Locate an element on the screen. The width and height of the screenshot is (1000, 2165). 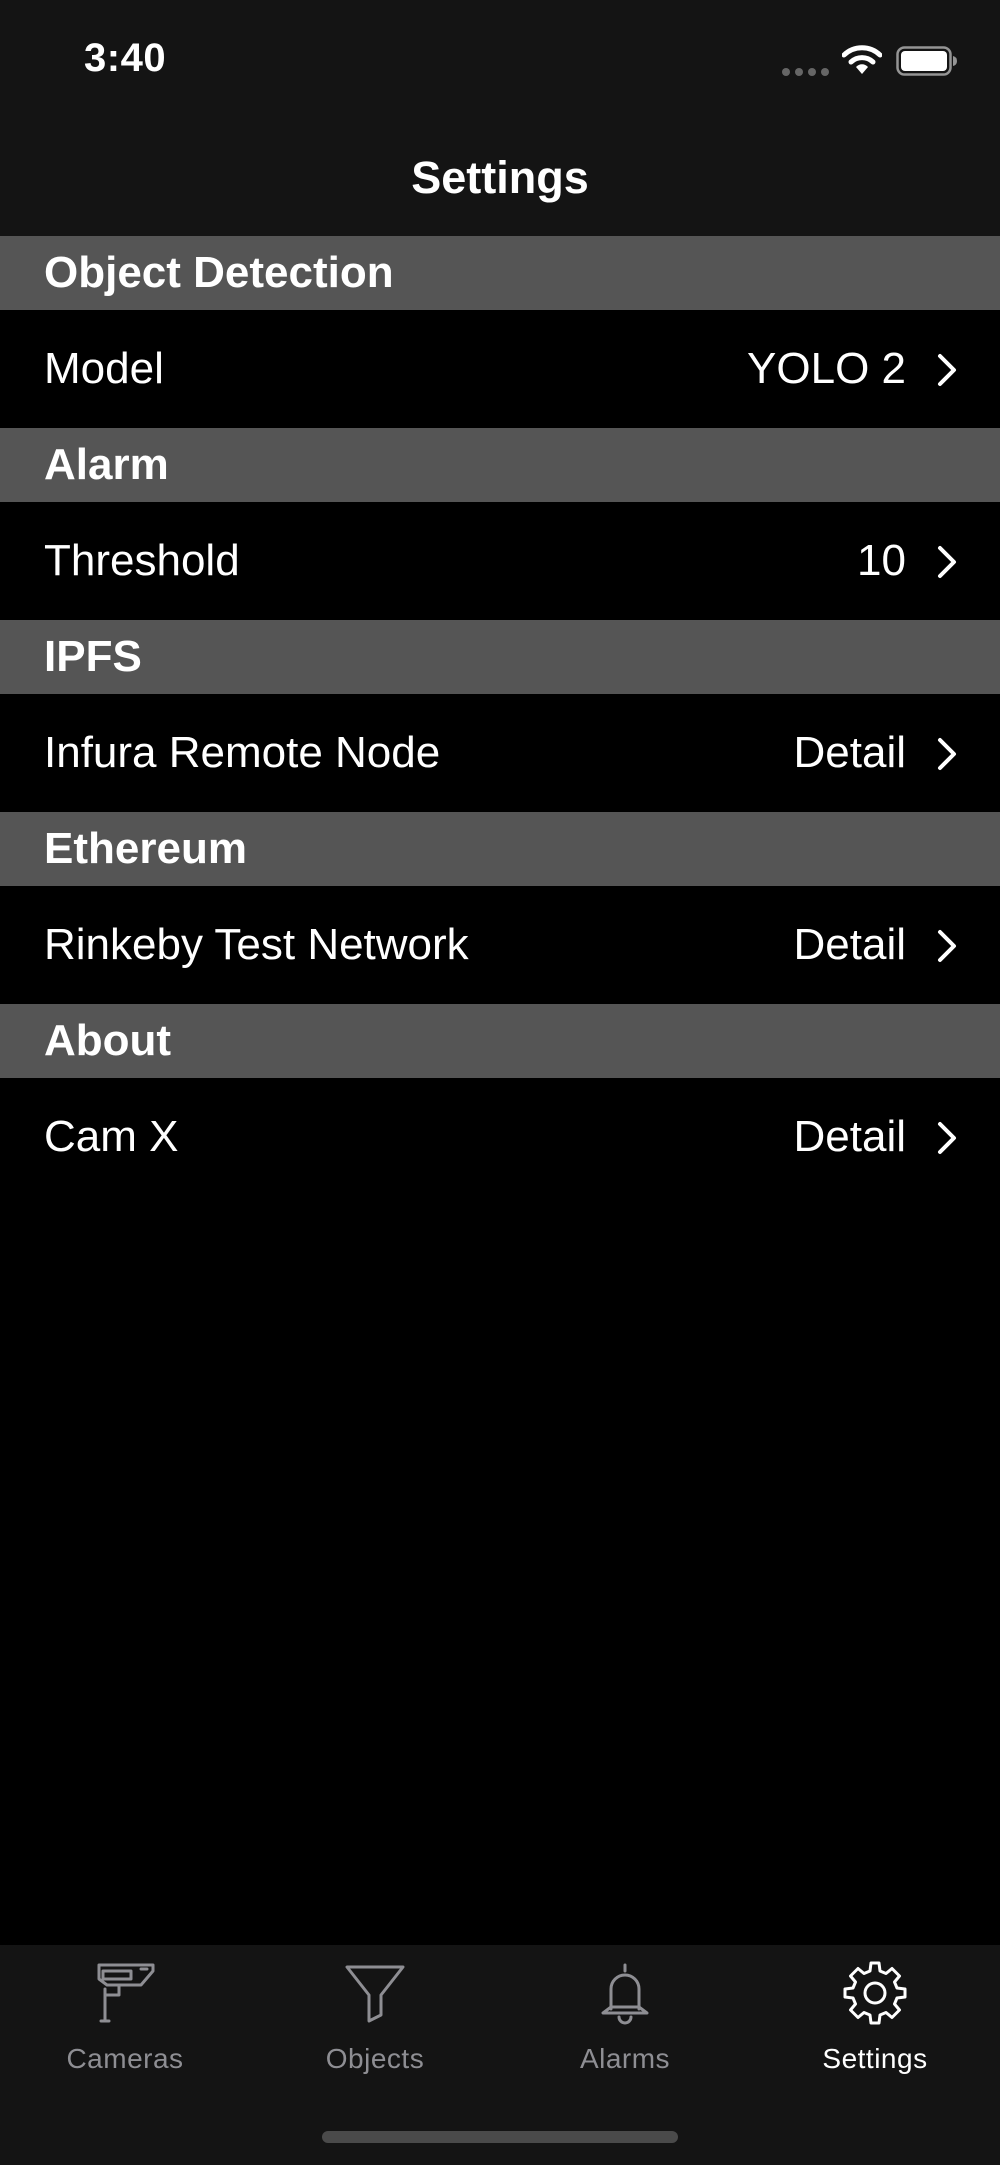
section-header-ipfs: IPFS is located at coordinates (500, 657).